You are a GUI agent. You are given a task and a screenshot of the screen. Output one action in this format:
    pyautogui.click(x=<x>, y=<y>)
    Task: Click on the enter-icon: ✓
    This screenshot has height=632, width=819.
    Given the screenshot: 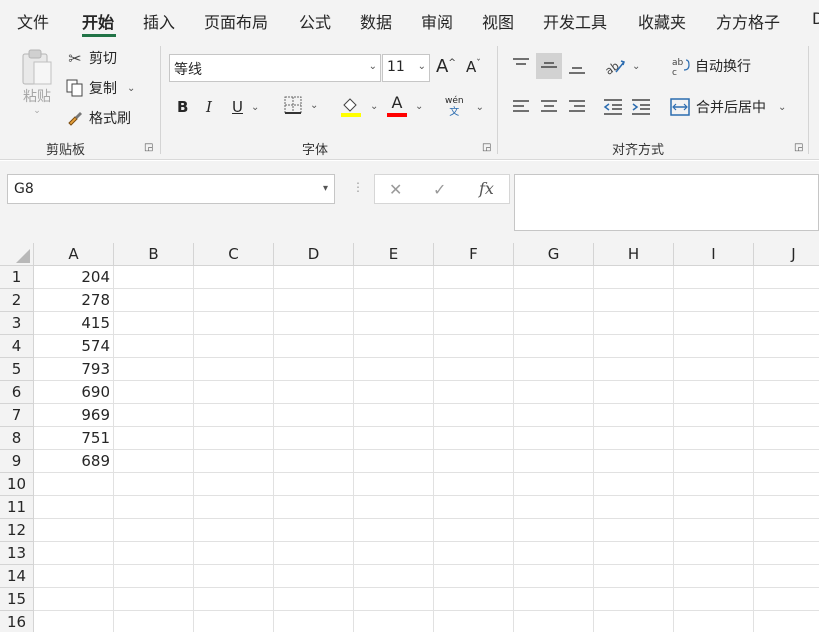 What is the action you would take?
    pyautogui.click(x=439, y=189)
    